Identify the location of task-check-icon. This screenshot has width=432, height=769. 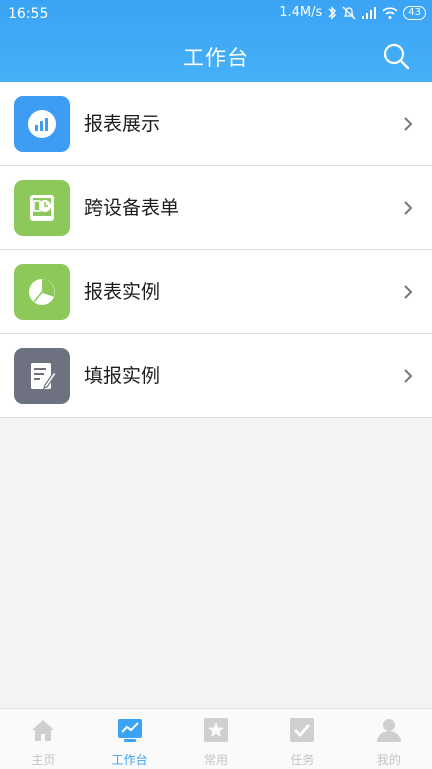
(302, 730).